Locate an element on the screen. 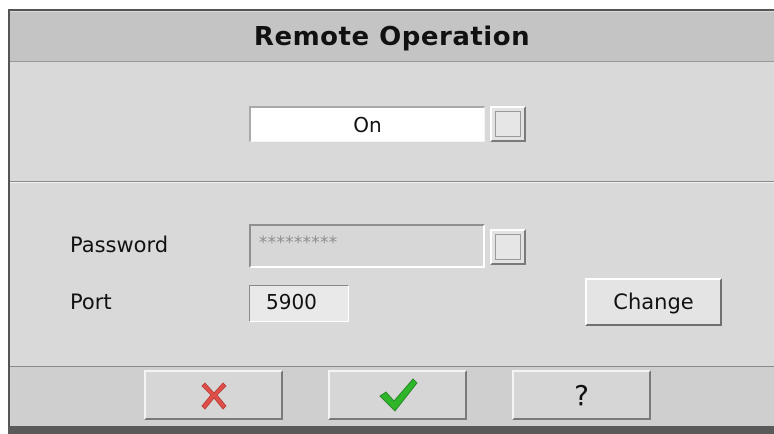  checkmark-icon is located at coordinates (398, 395).